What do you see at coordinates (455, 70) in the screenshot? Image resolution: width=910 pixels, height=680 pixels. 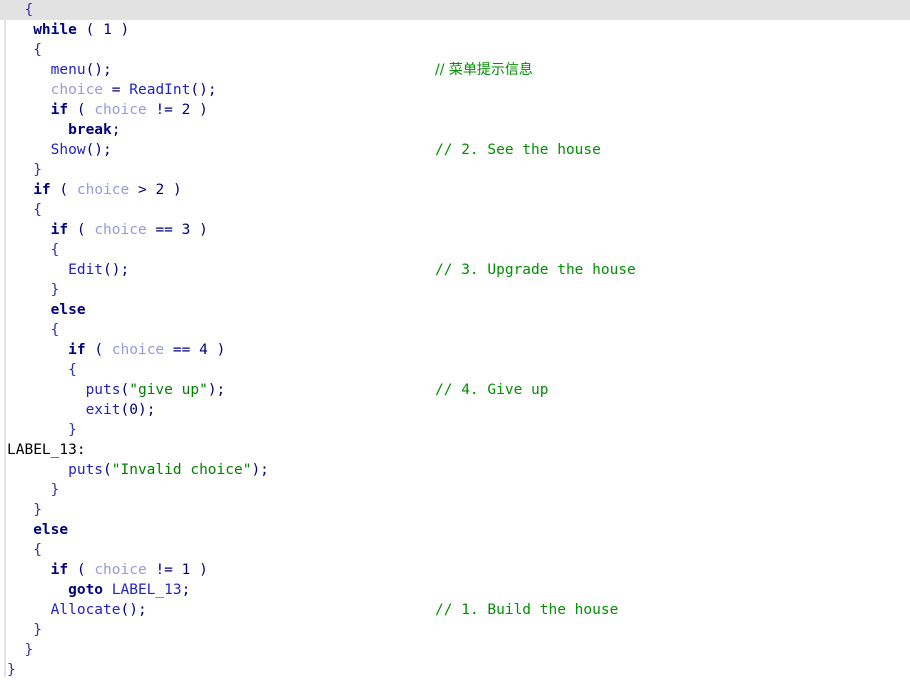 I see `code-line: menu(); // 菜单提示信息` at bounding box center [455, 70].